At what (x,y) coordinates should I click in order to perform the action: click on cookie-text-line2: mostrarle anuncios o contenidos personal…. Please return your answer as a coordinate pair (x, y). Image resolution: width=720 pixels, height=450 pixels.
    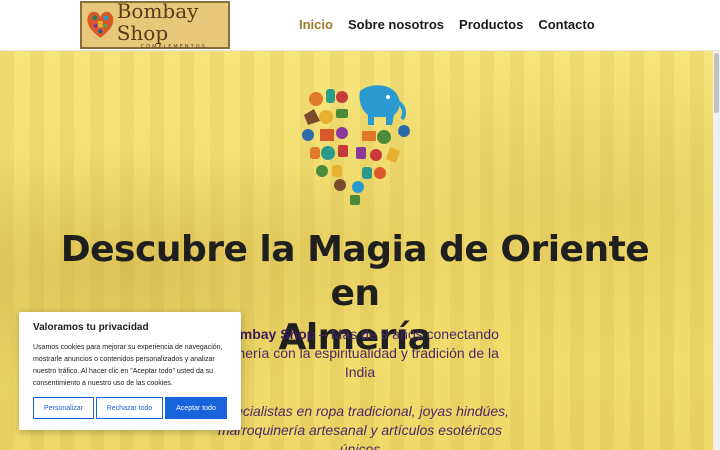
    Looking at the image, I should click on (124, 359).